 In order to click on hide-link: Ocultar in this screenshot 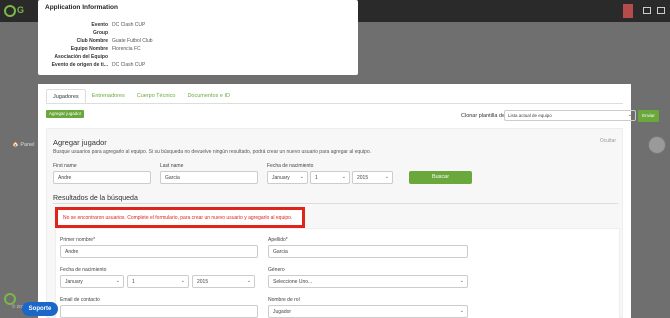, I will do `click(608, 141)`.